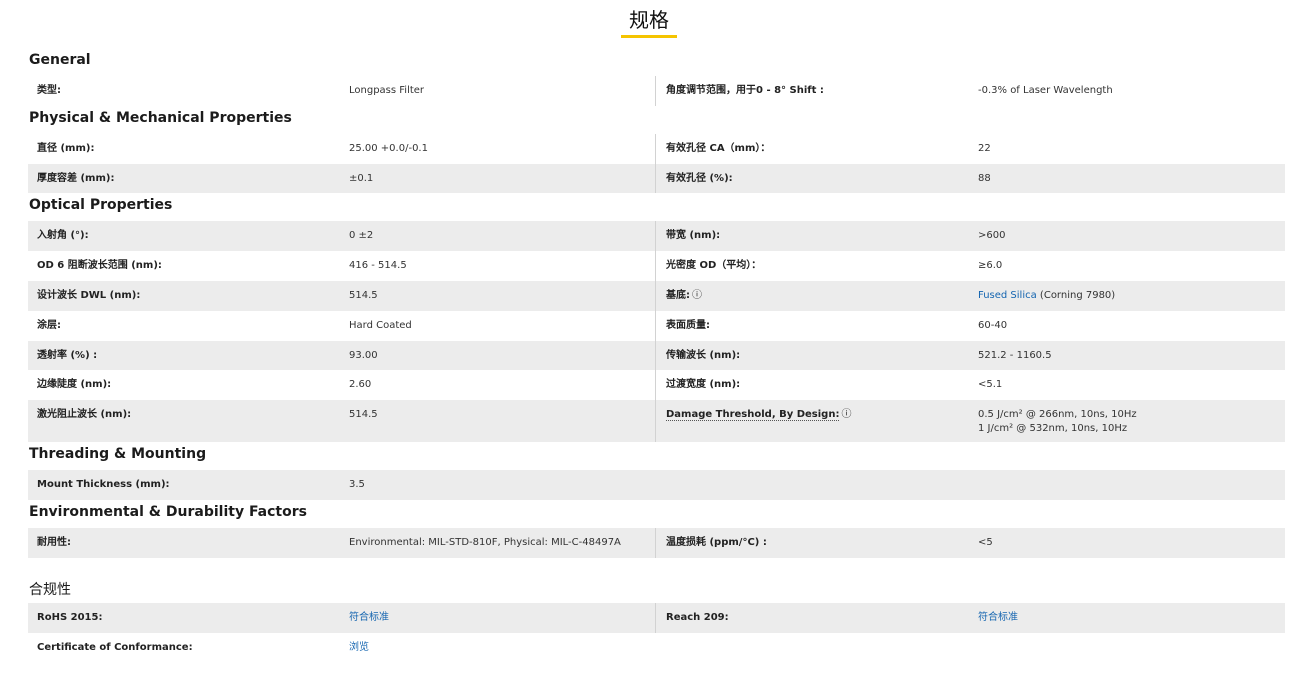 This screenshot has width=1298, height=685. I want to click on spec-value-text: (Corning 7980), so click(1076, 295).